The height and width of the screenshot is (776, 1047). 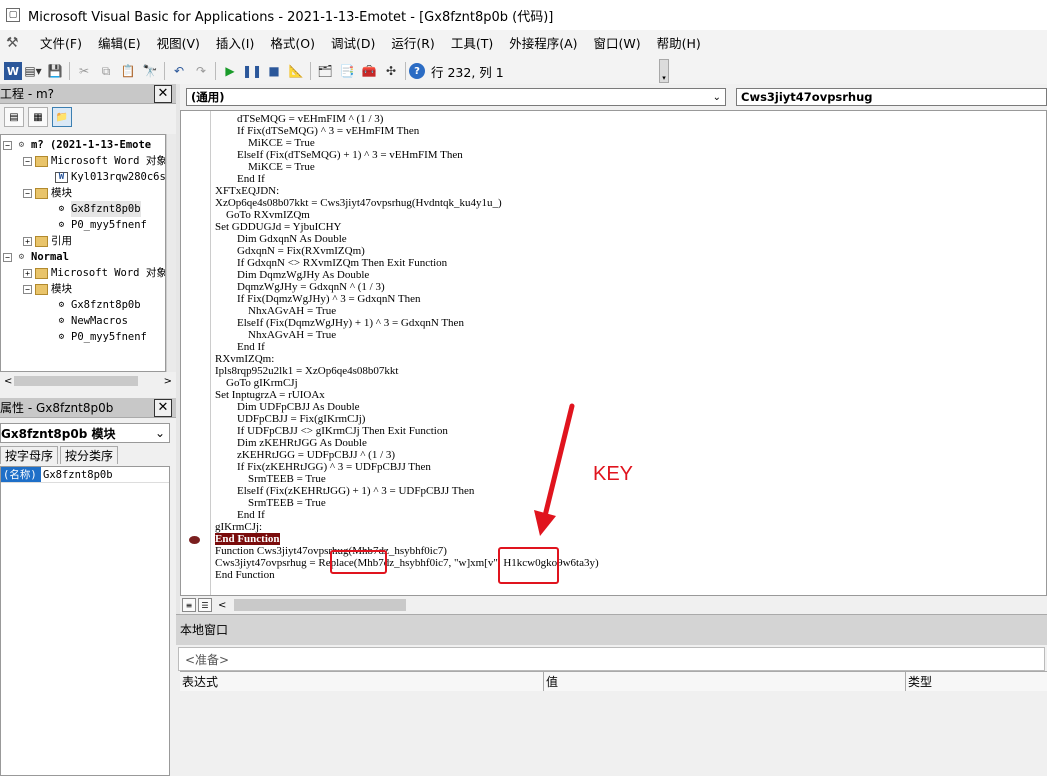 What do you see at coordinates (976, 681) in the screenshot?
I see `column-type: 类型` at bounding box center [976, 681].